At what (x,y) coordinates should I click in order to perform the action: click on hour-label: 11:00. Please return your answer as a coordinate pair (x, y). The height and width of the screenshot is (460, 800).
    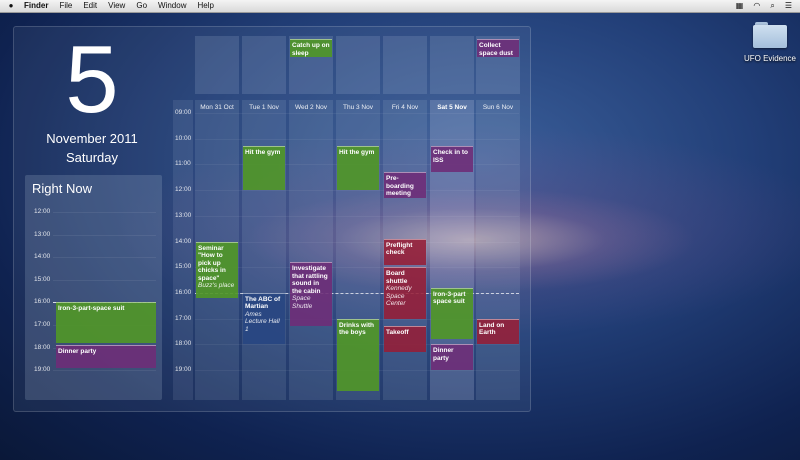
    Looking at the image, I should click on (183, 164).